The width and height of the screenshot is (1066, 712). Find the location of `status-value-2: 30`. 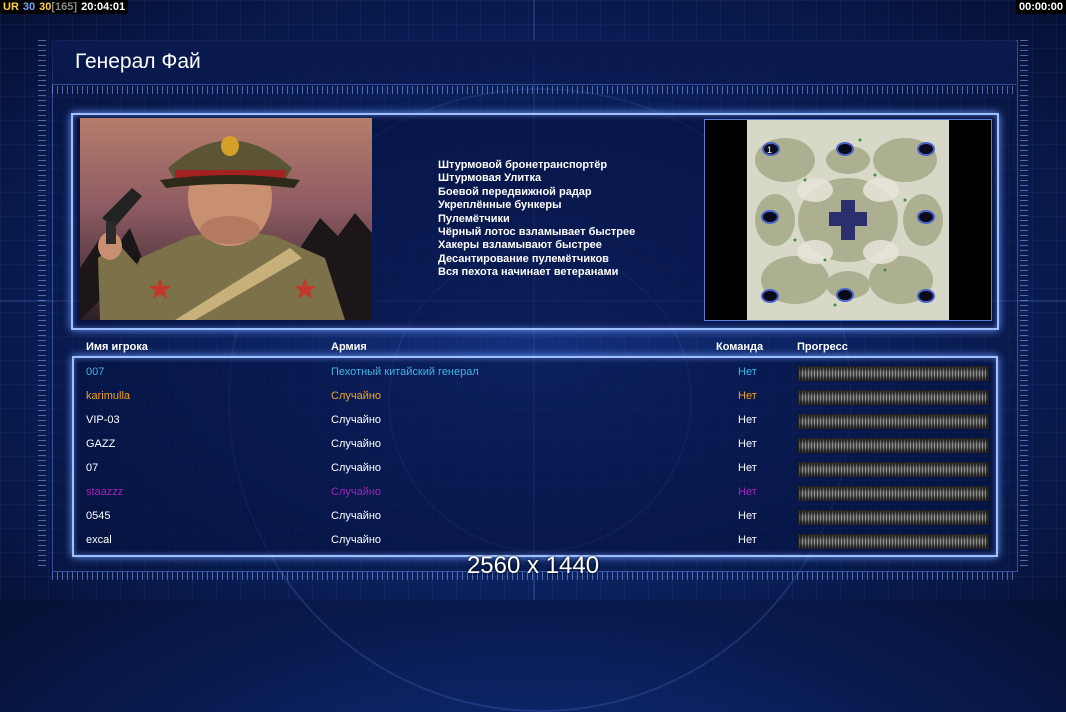

status-value-2: 30 is located at coordinates (45, 7).